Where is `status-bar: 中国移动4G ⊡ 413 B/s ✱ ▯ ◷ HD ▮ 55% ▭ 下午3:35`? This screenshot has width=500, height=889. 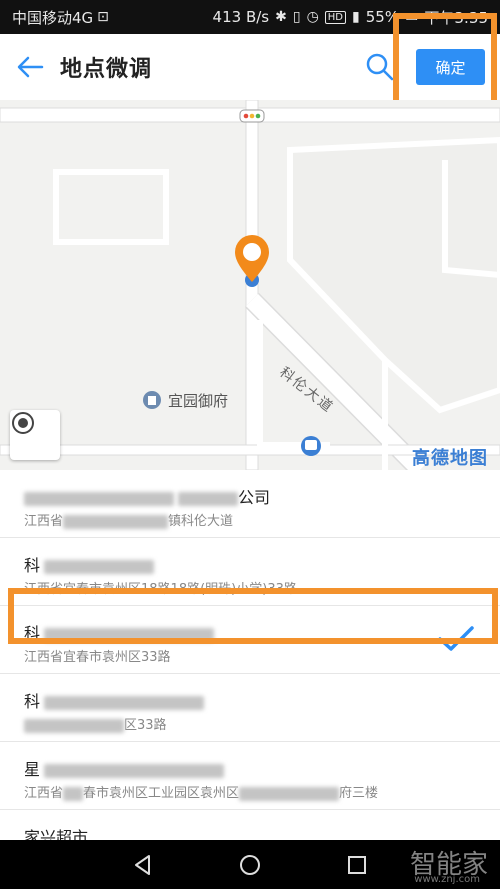 status-bar: 中国移动4G ⊡ 413 B/s ✱ ▯ ◷ HD ▮ 55% ▭ 下午3:35 is located at coordinates (250, 17).